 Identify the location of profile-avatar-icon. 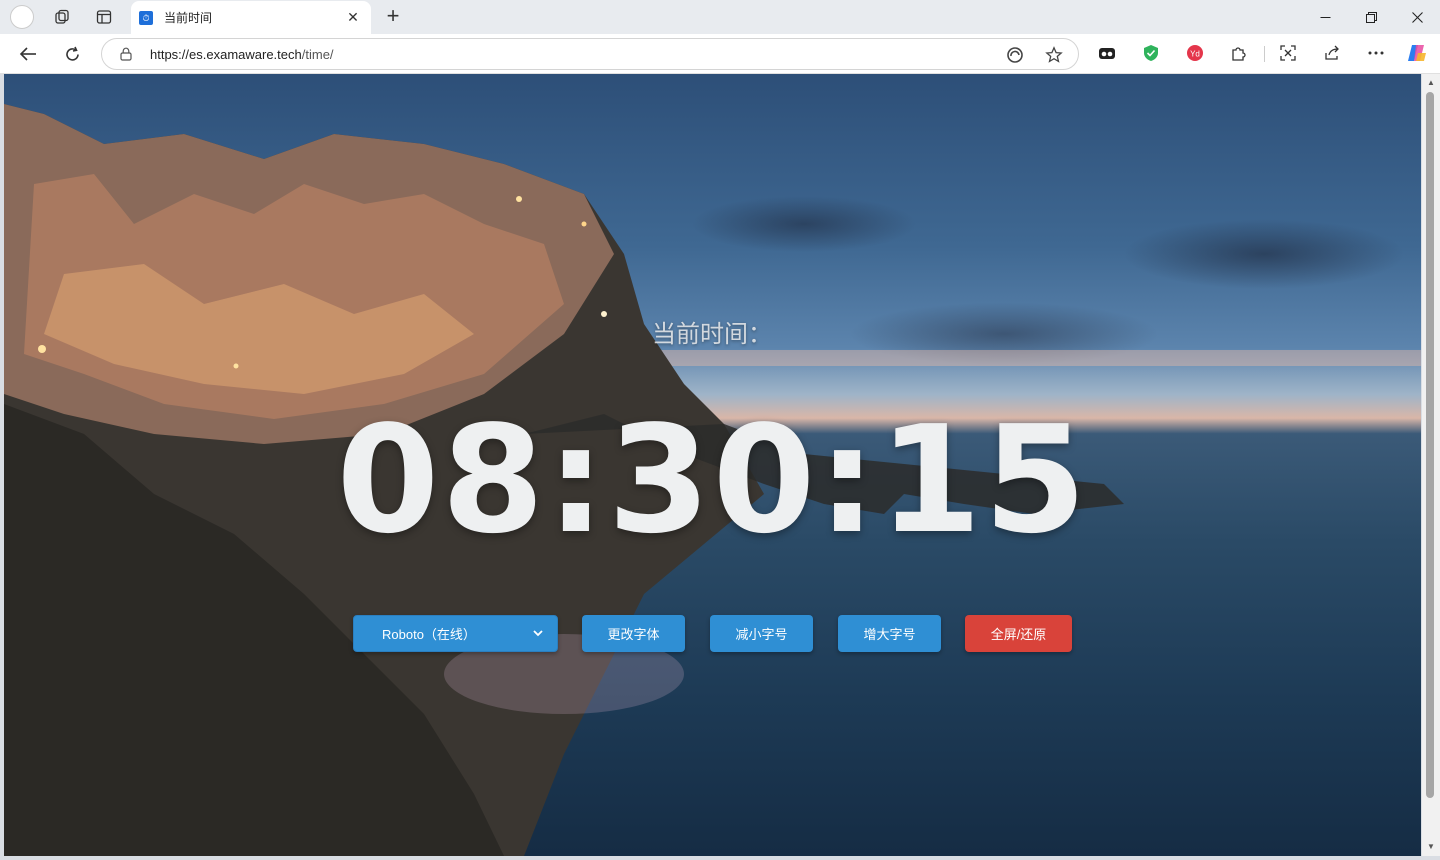
(22, 17).